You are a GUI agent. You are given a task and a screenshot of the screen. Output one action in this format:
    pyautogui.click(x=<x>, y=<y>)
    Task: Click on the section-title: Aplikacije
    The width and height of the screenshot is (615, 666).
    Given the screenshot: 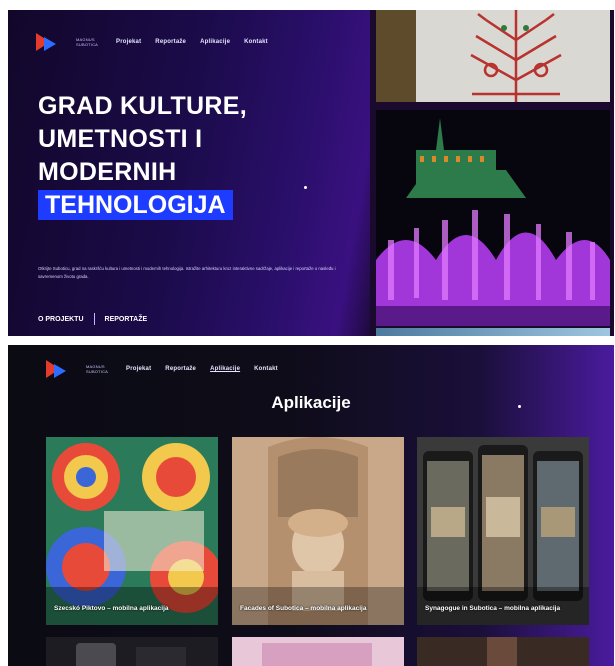 What is the action you would take?
    pyautogui.click(x=311, y=402)
    